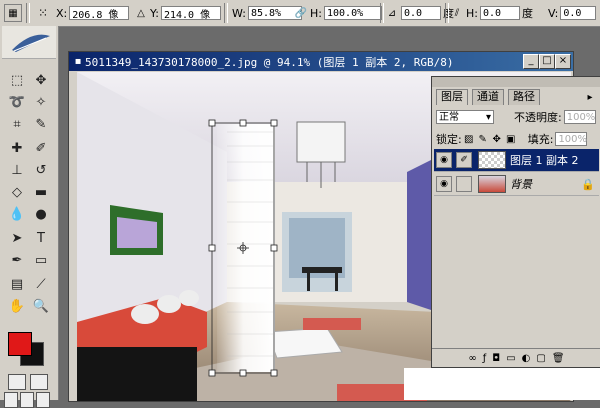 Image resolution: width=600 pixels, height=408 pixels. What do you see at coordinates (27, 400) in the screenshot?
I see `screen-mode-full-menu-button` at bounding box center [27, 400].